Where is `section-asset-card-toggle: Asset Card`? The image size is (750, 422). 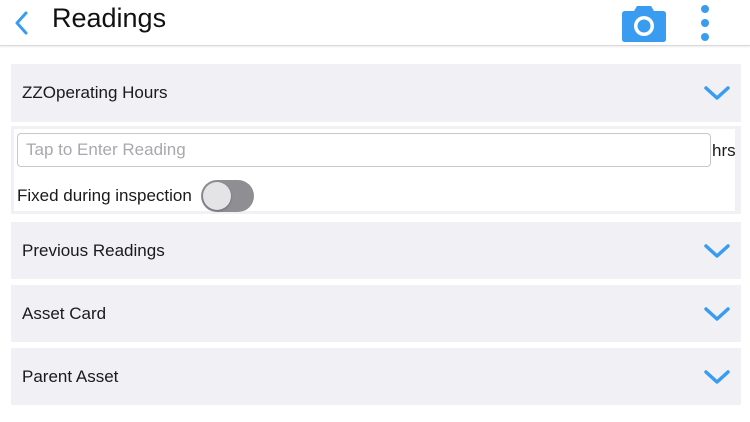
section-asset-card-toggle: Asset Card is located at coordinates (376, 313).